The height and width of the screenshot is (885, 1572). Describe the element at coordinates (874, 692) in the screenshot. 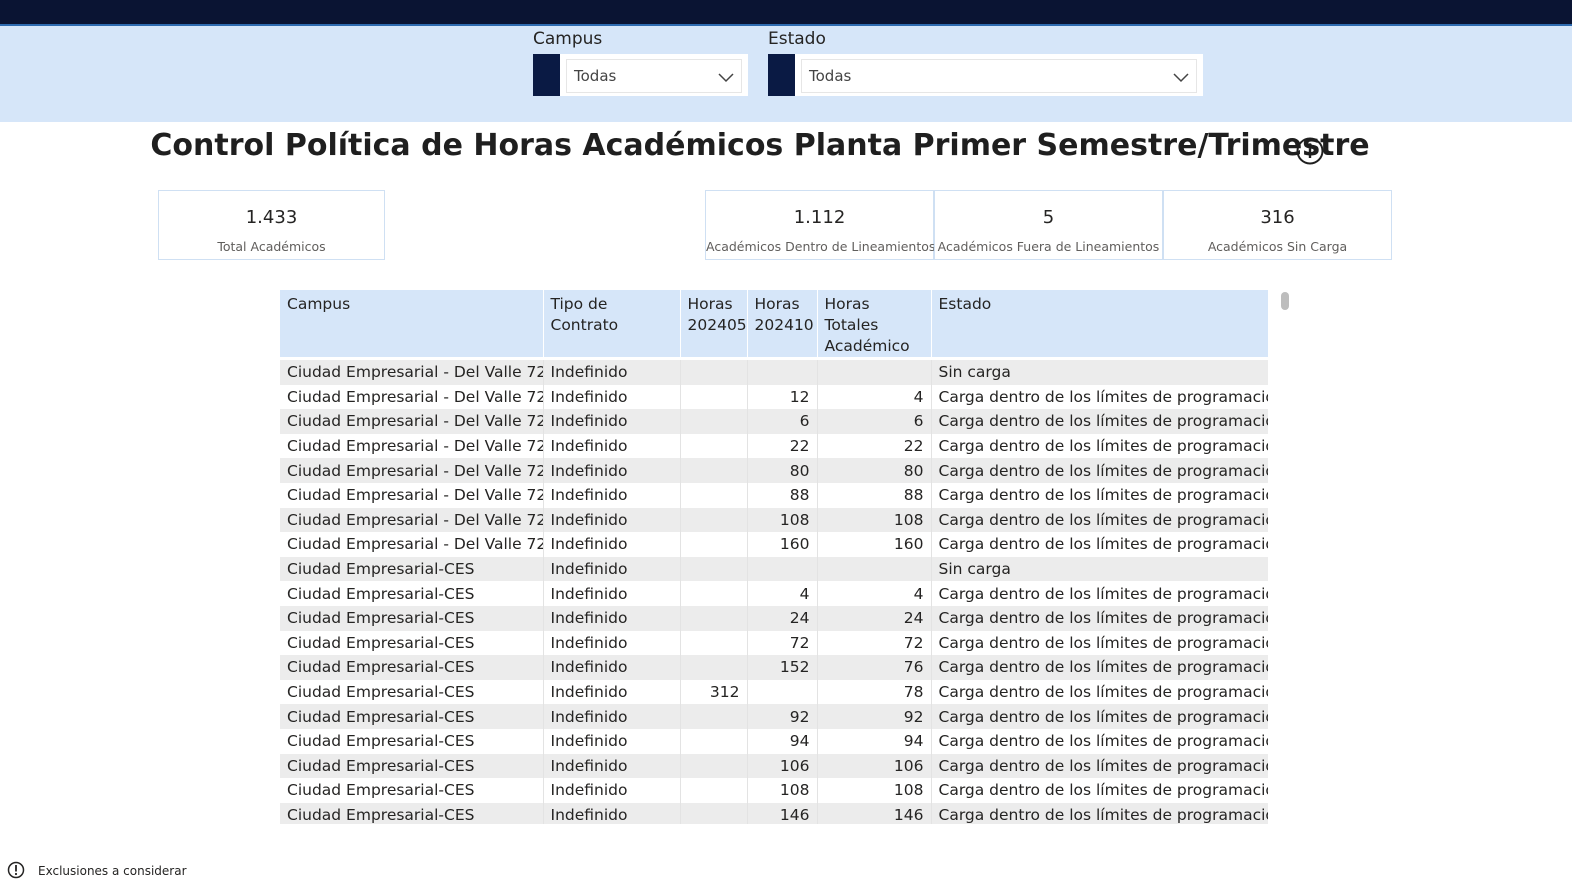

I see `cell-horas-totales: 78` at that location.